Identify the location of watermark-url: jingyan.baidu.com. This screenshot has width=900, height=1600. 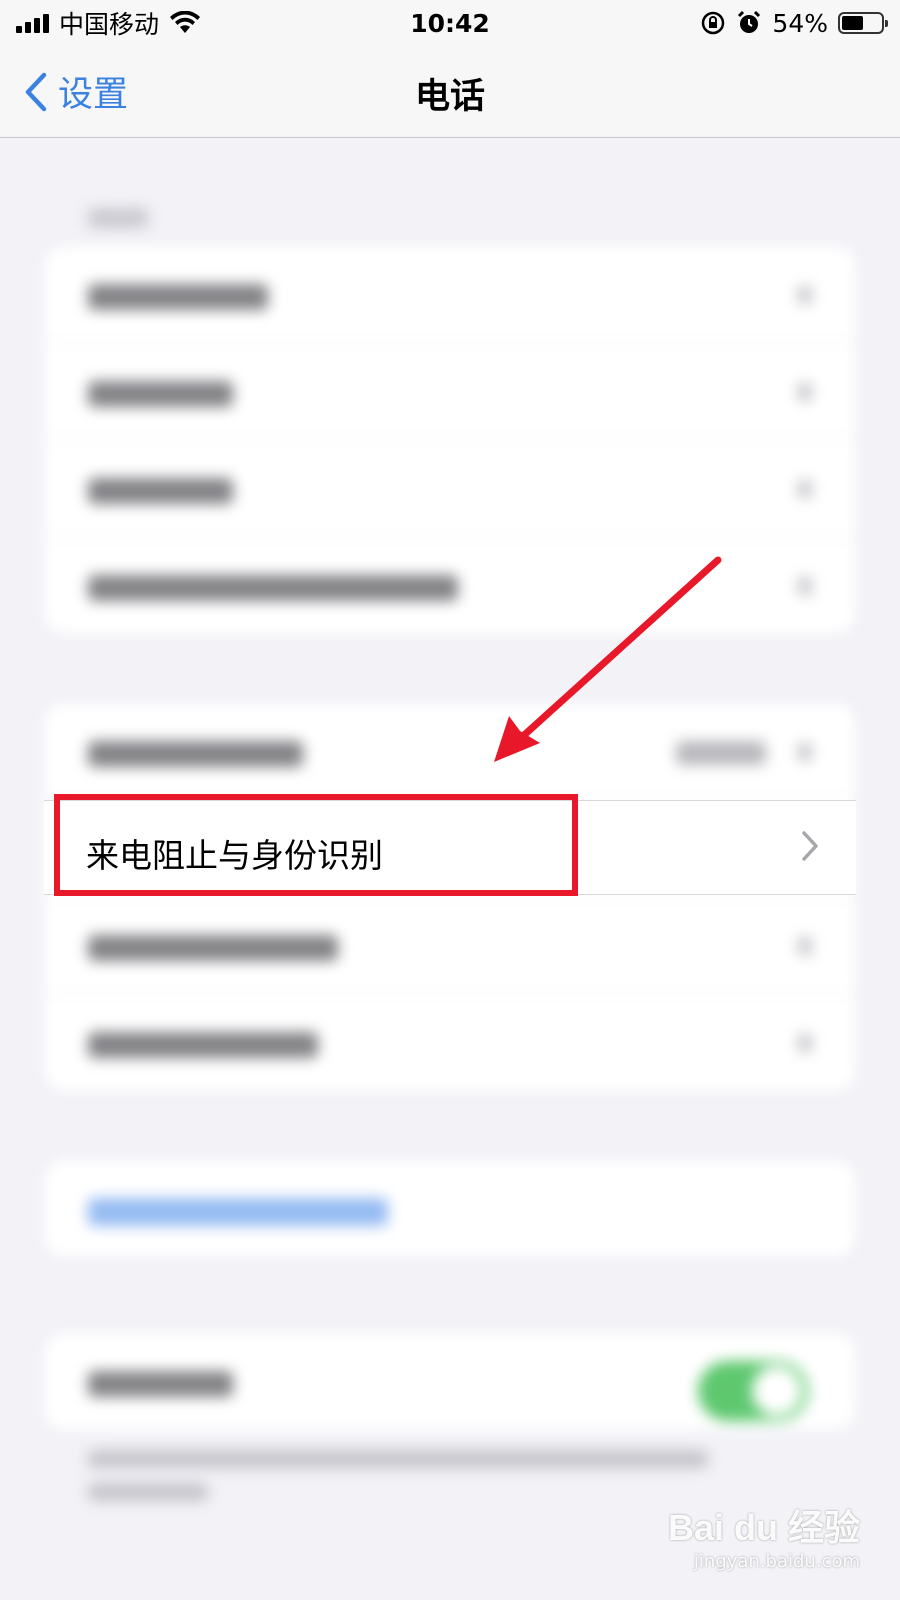
(776, 1561).